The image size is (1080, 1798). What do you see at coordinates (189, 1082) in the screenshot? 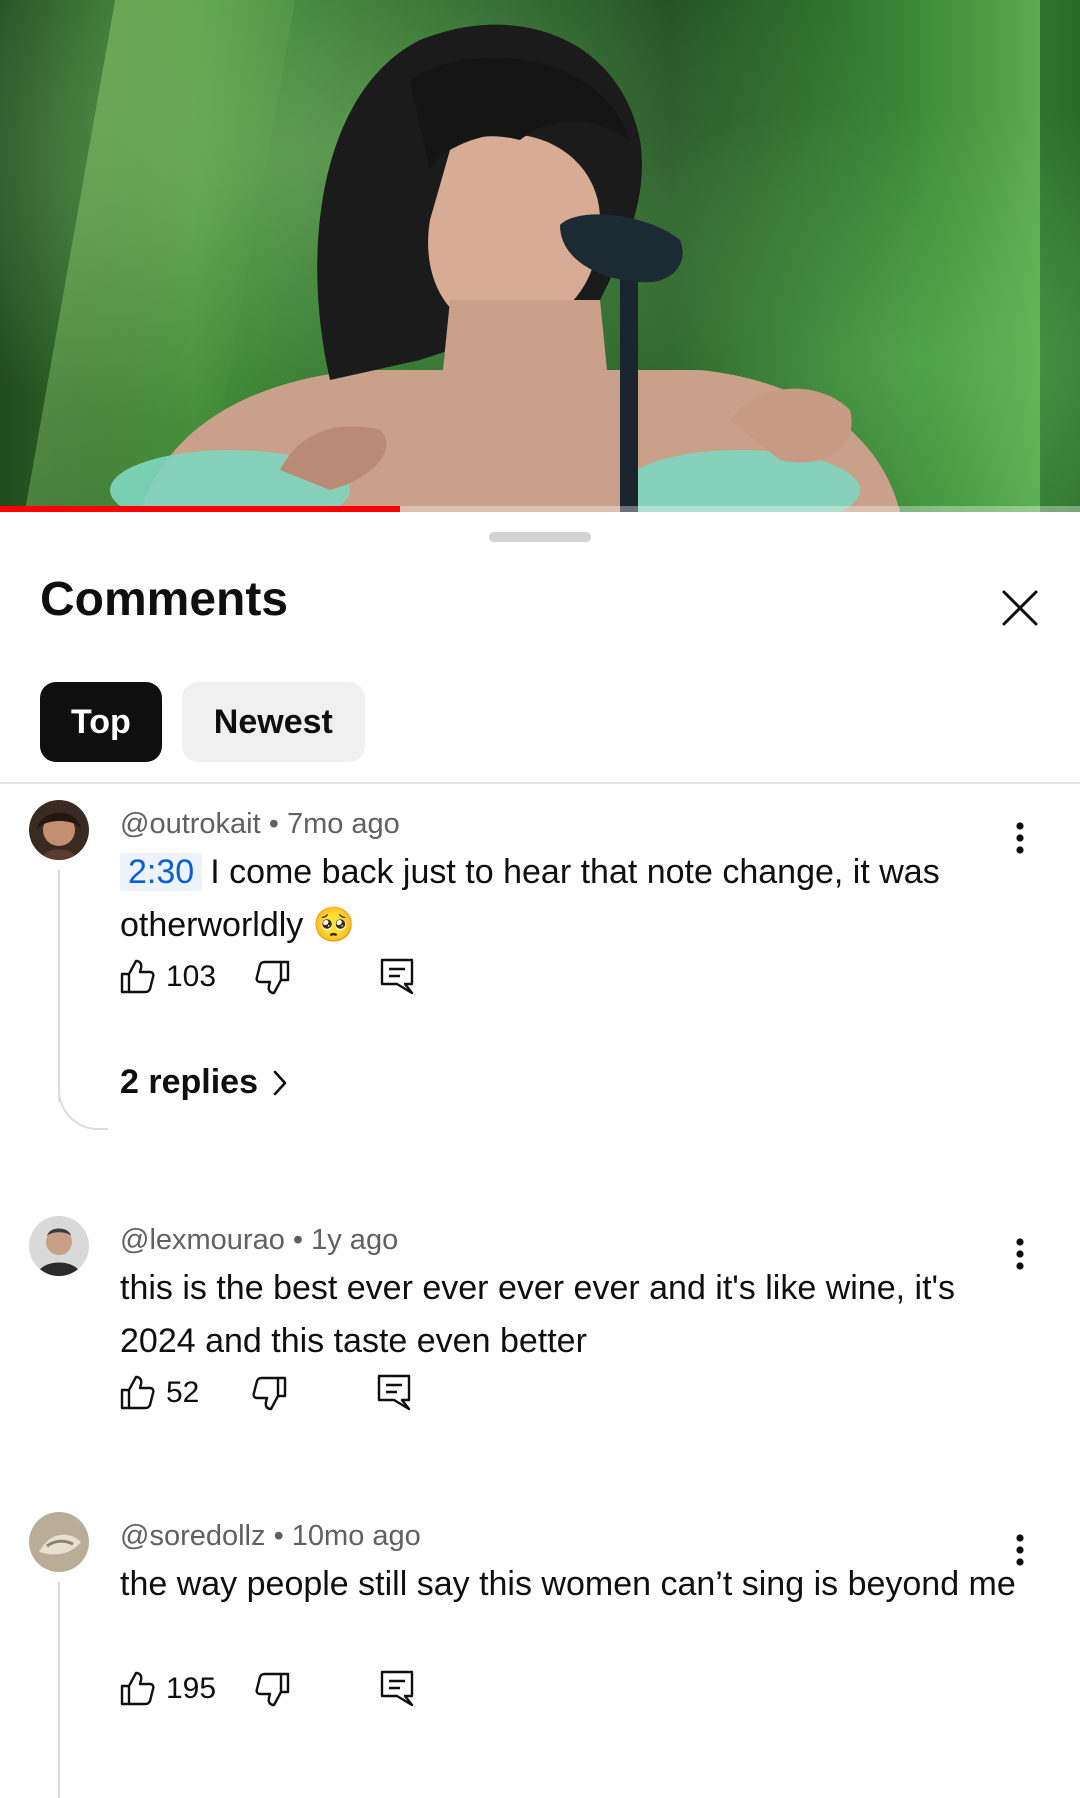
I see `replies-label: 2 replies` at bounding box center [189, 1082].